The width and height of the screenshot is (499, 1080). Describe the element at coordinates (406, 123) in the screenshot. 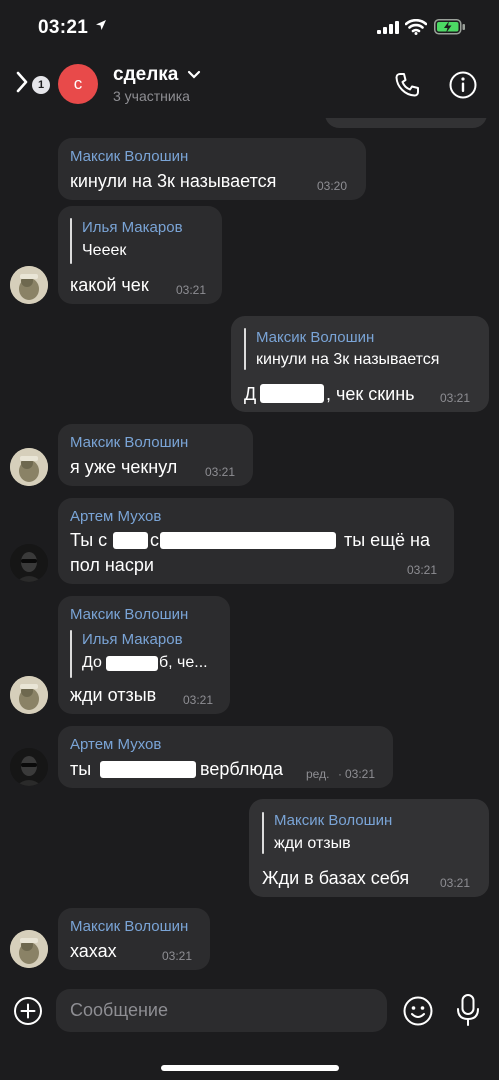

I see `message-bubble-outgoing` at that location.